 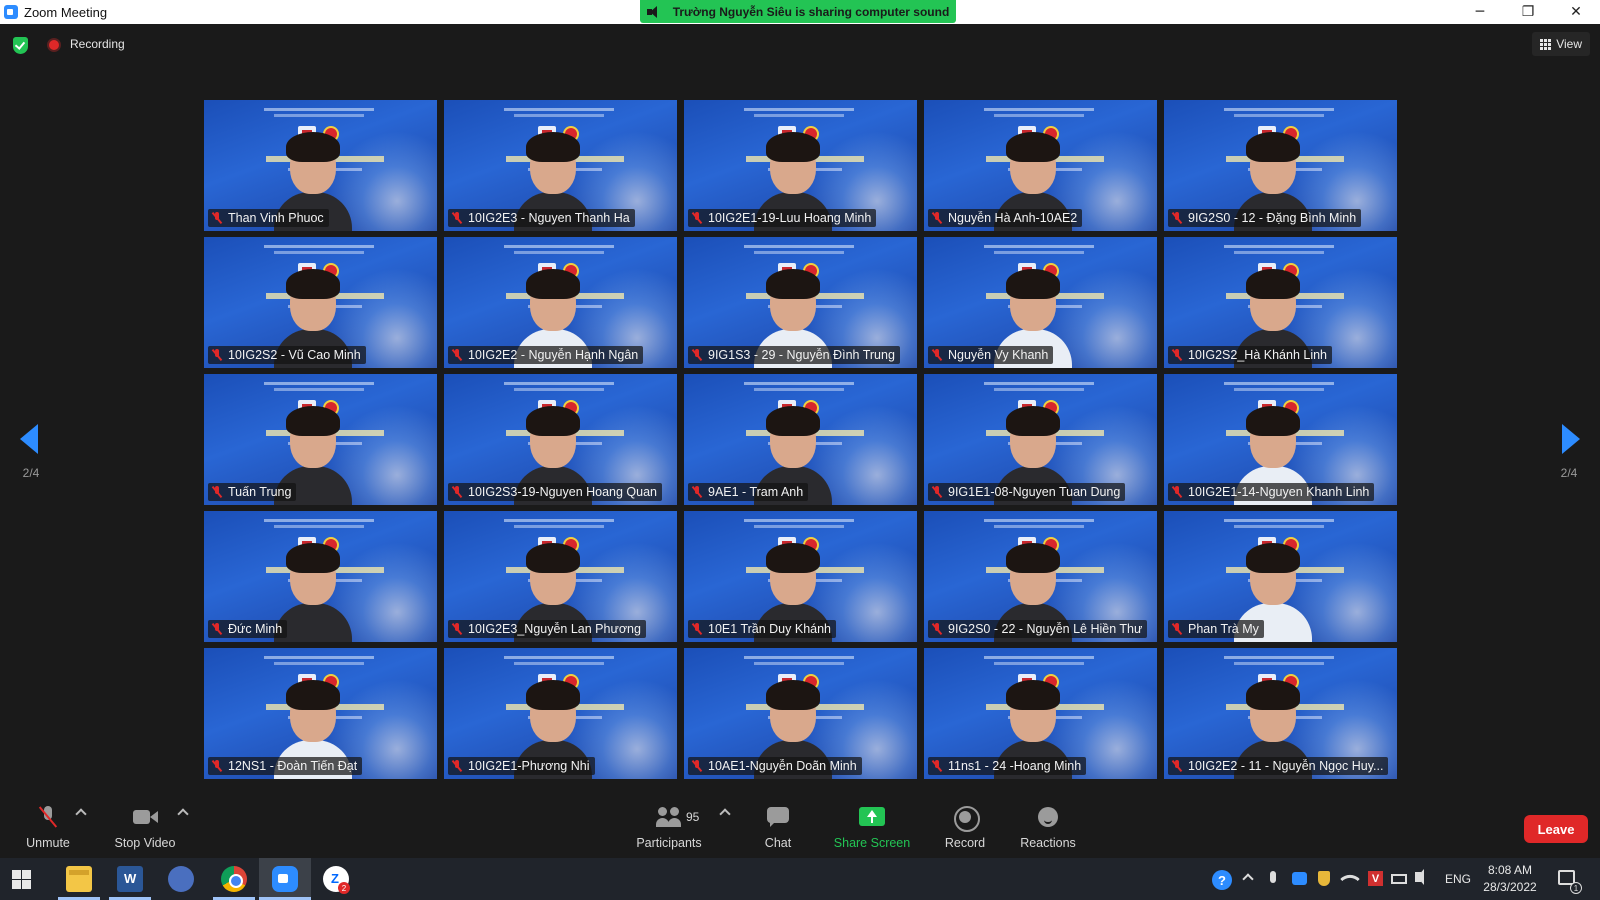 What do you see at coordinates (725, 814) in the screenshot?
I see `participants-options-caret-icon` at bounding box center [725, 814].